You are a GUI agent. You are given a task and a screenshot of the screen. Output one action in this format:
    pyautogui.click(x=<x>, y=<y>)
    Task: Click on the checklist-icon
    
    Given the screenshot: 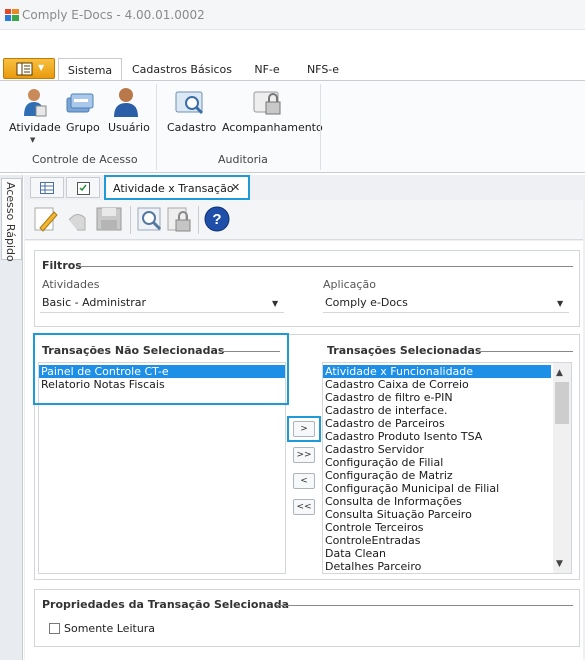 What is the action you would take?
    pyautogui.click(x=83, y=188)
    